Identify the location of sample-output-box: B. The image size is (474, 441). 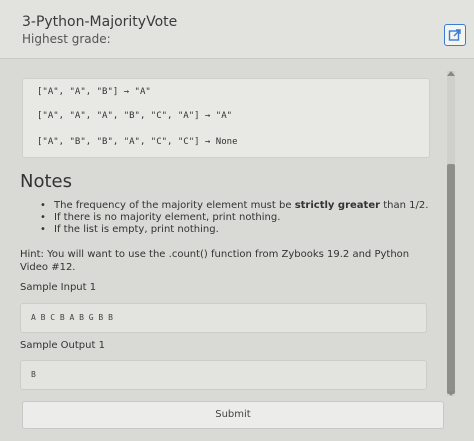
(223, 375).